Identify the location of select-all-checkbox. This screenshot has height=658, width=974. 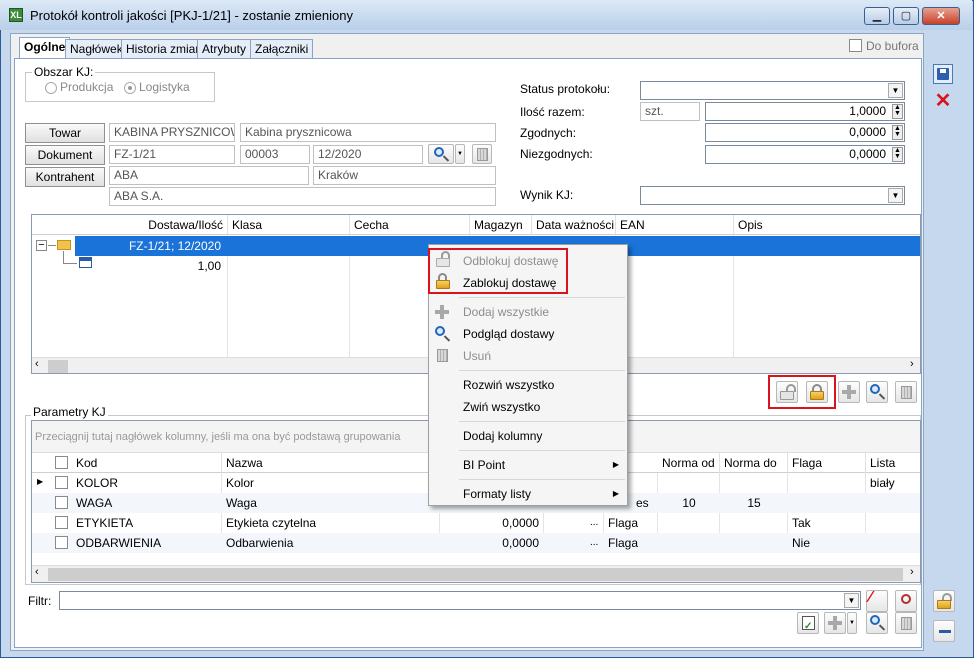
(61, 462).